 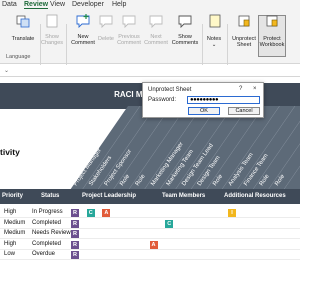 I want to click on priority-cell: Low, so click(x=10, y=254).